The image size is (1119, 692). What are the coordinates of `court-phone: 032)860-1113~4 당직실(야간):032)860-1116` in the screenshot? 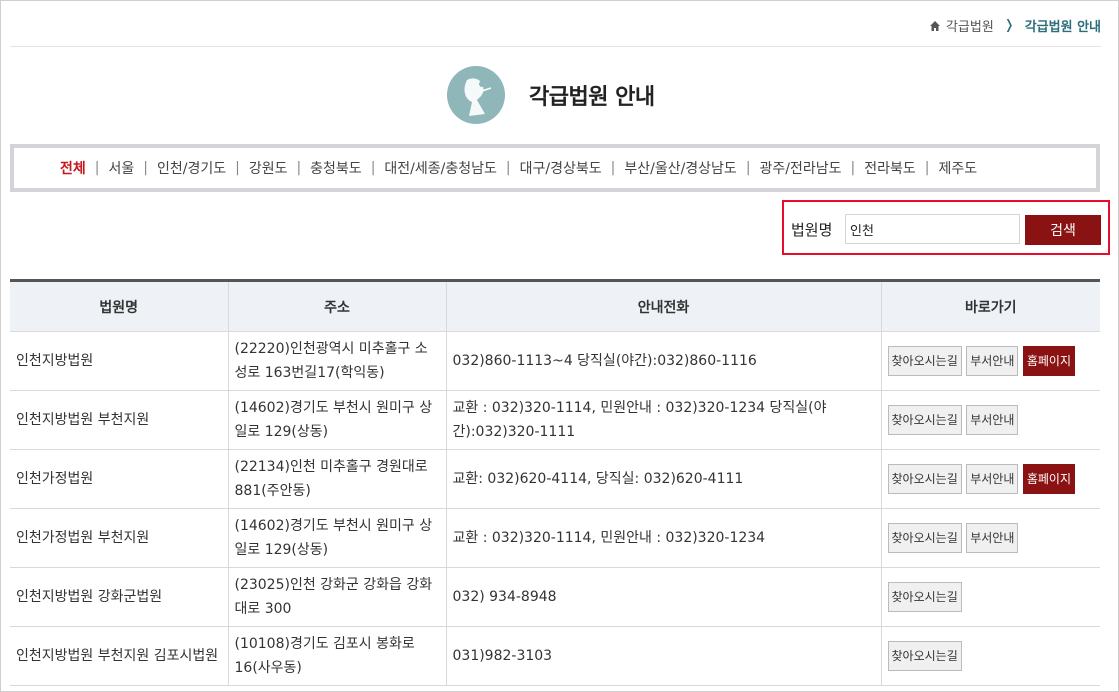 It's located at (664, 361).